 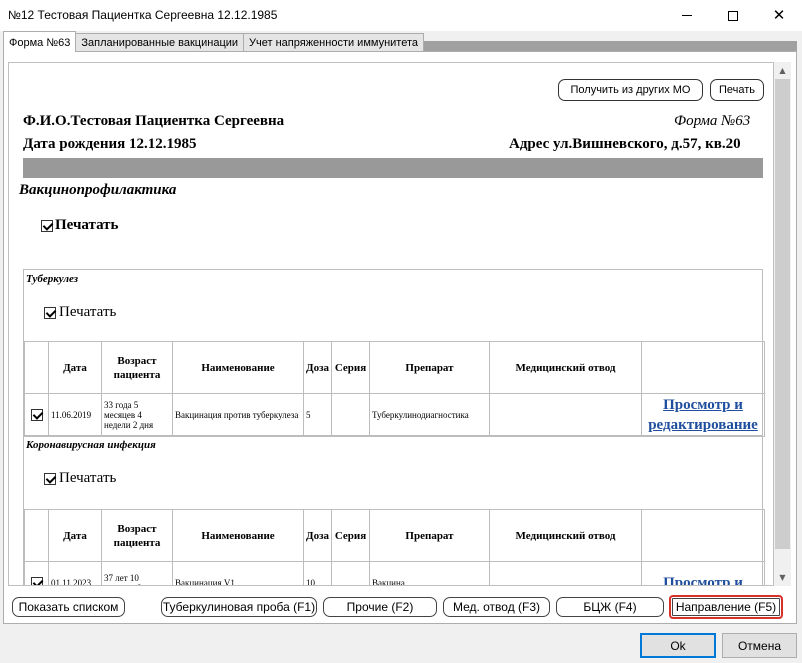 I want to click on print-button: Печать, so click(x=737, y=90).